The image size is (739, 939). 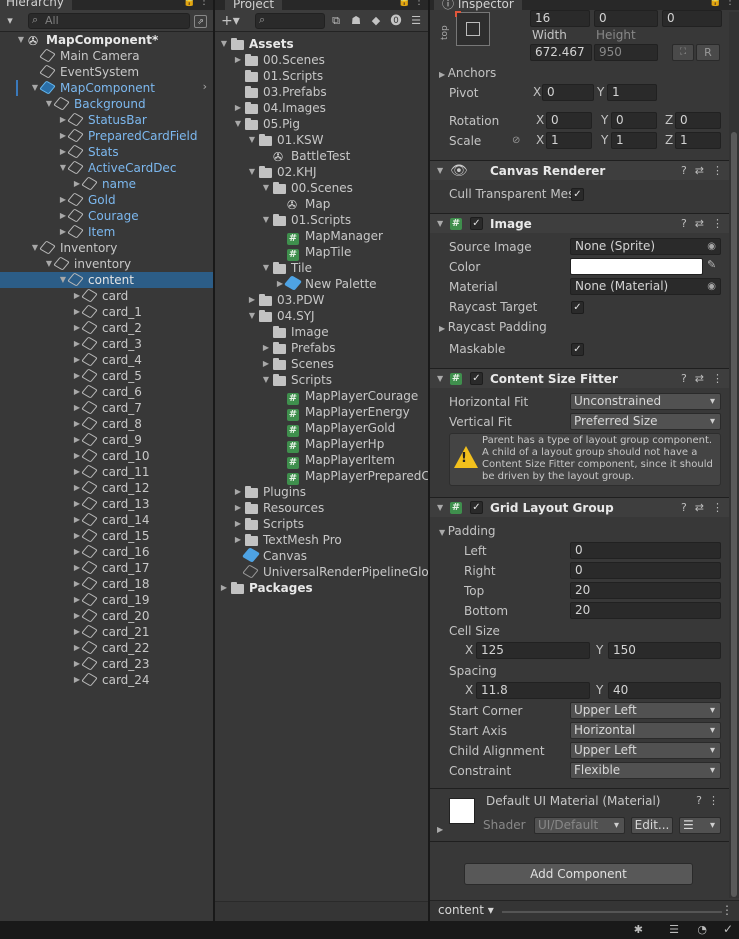 I want to click on anchors-foldout: ▶ Anchors, so click(x=467, y=73).